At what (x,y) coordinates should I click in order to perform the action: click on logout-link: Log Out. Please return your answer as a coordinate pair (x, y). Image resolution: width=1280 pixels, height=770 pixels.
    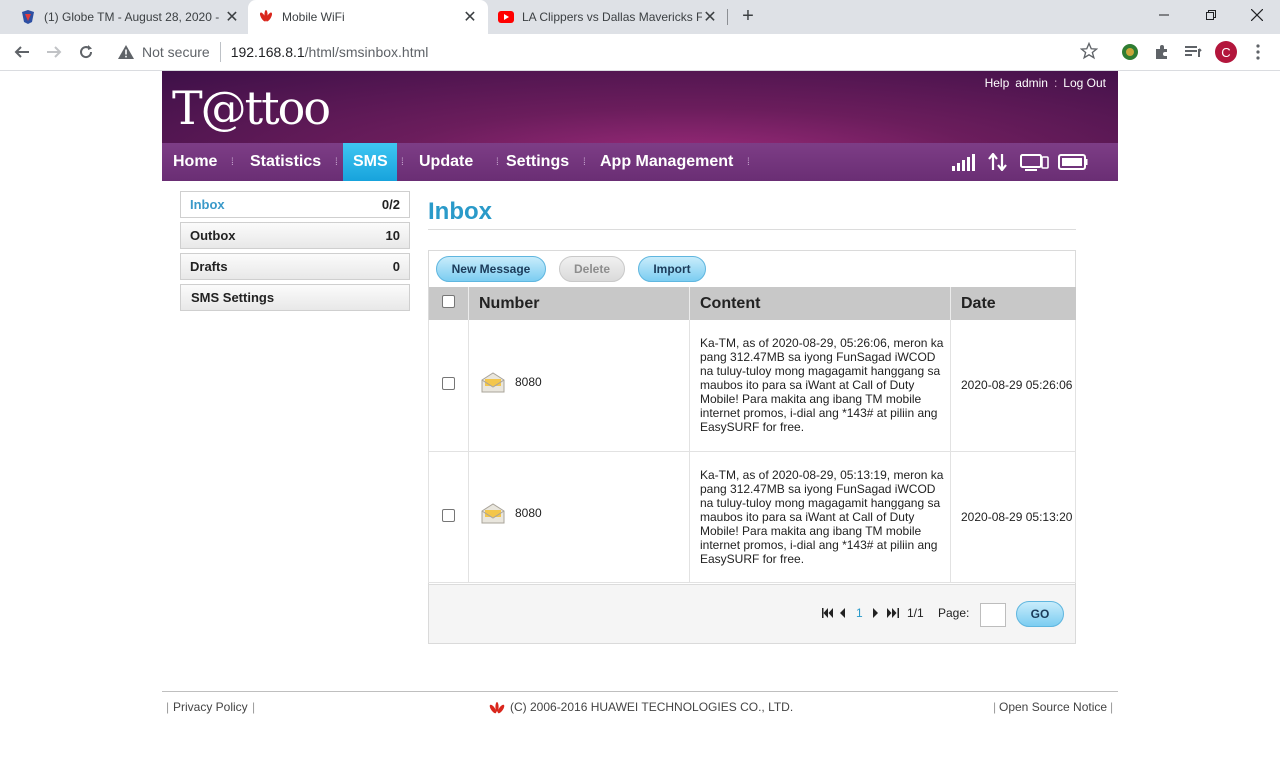
    Looking at the image, I should click on (1084, 83).